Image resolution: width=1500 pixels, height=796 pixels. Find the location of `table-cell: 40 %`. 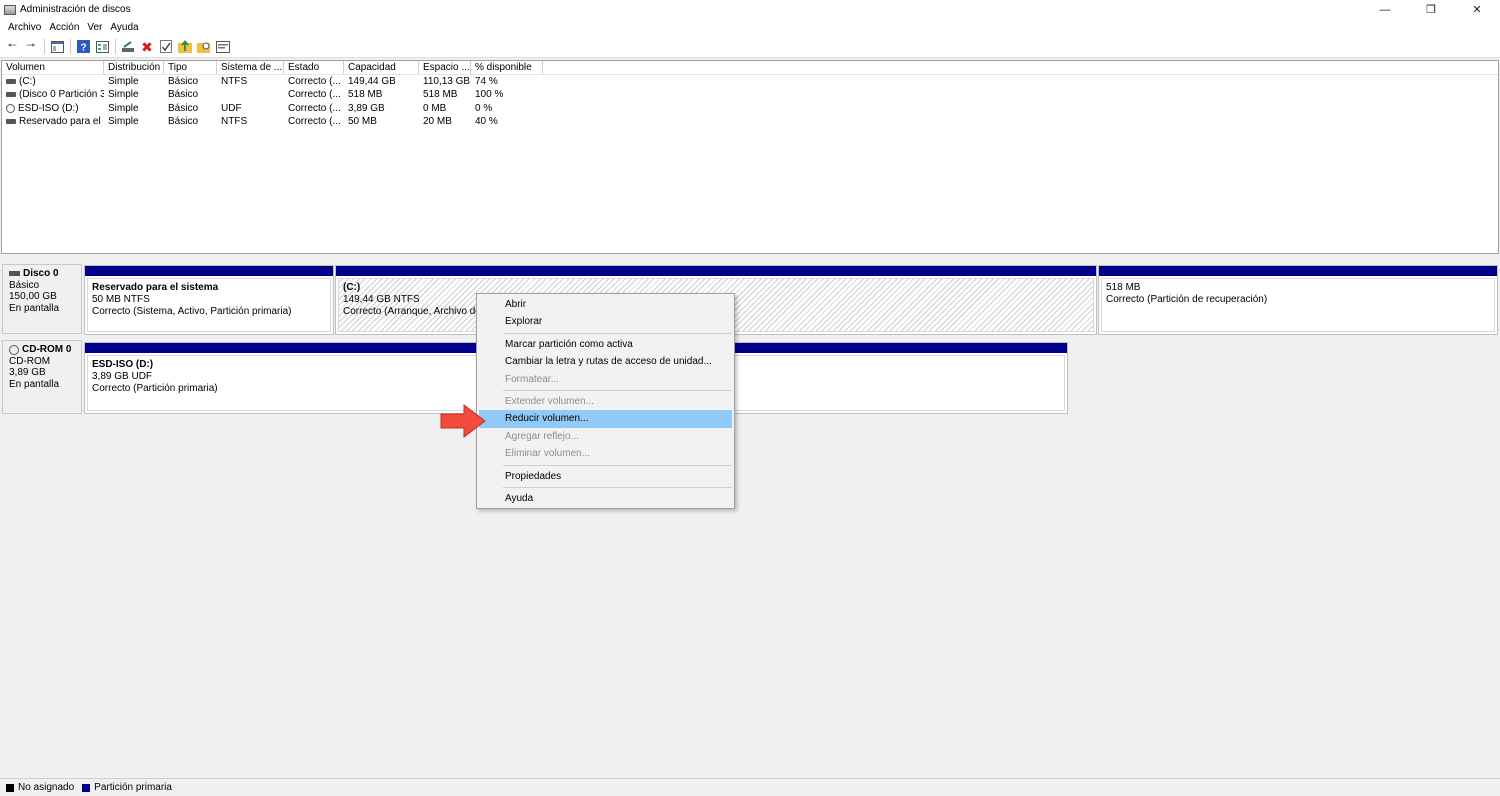

table-cell: 40 % is located at coordinates (486, 121).